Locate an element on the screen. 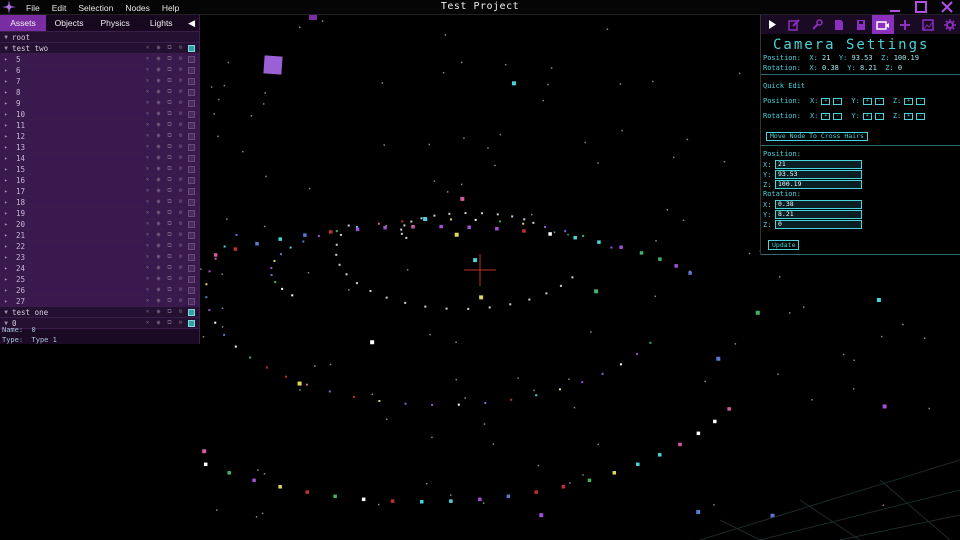  tree-child-row: ▸ 9 ✕ ◉ ⧉ ⚙ is located at coordinates (99, 103).